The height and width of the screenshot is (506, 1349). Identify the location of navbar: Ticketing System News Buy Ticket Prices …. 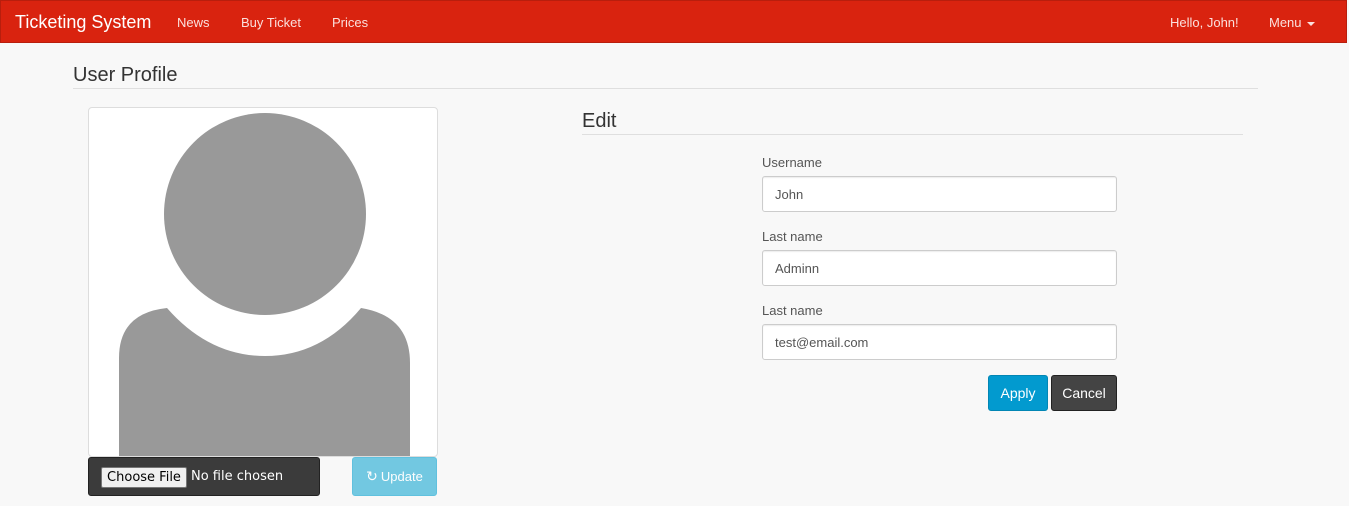
(673, 21).